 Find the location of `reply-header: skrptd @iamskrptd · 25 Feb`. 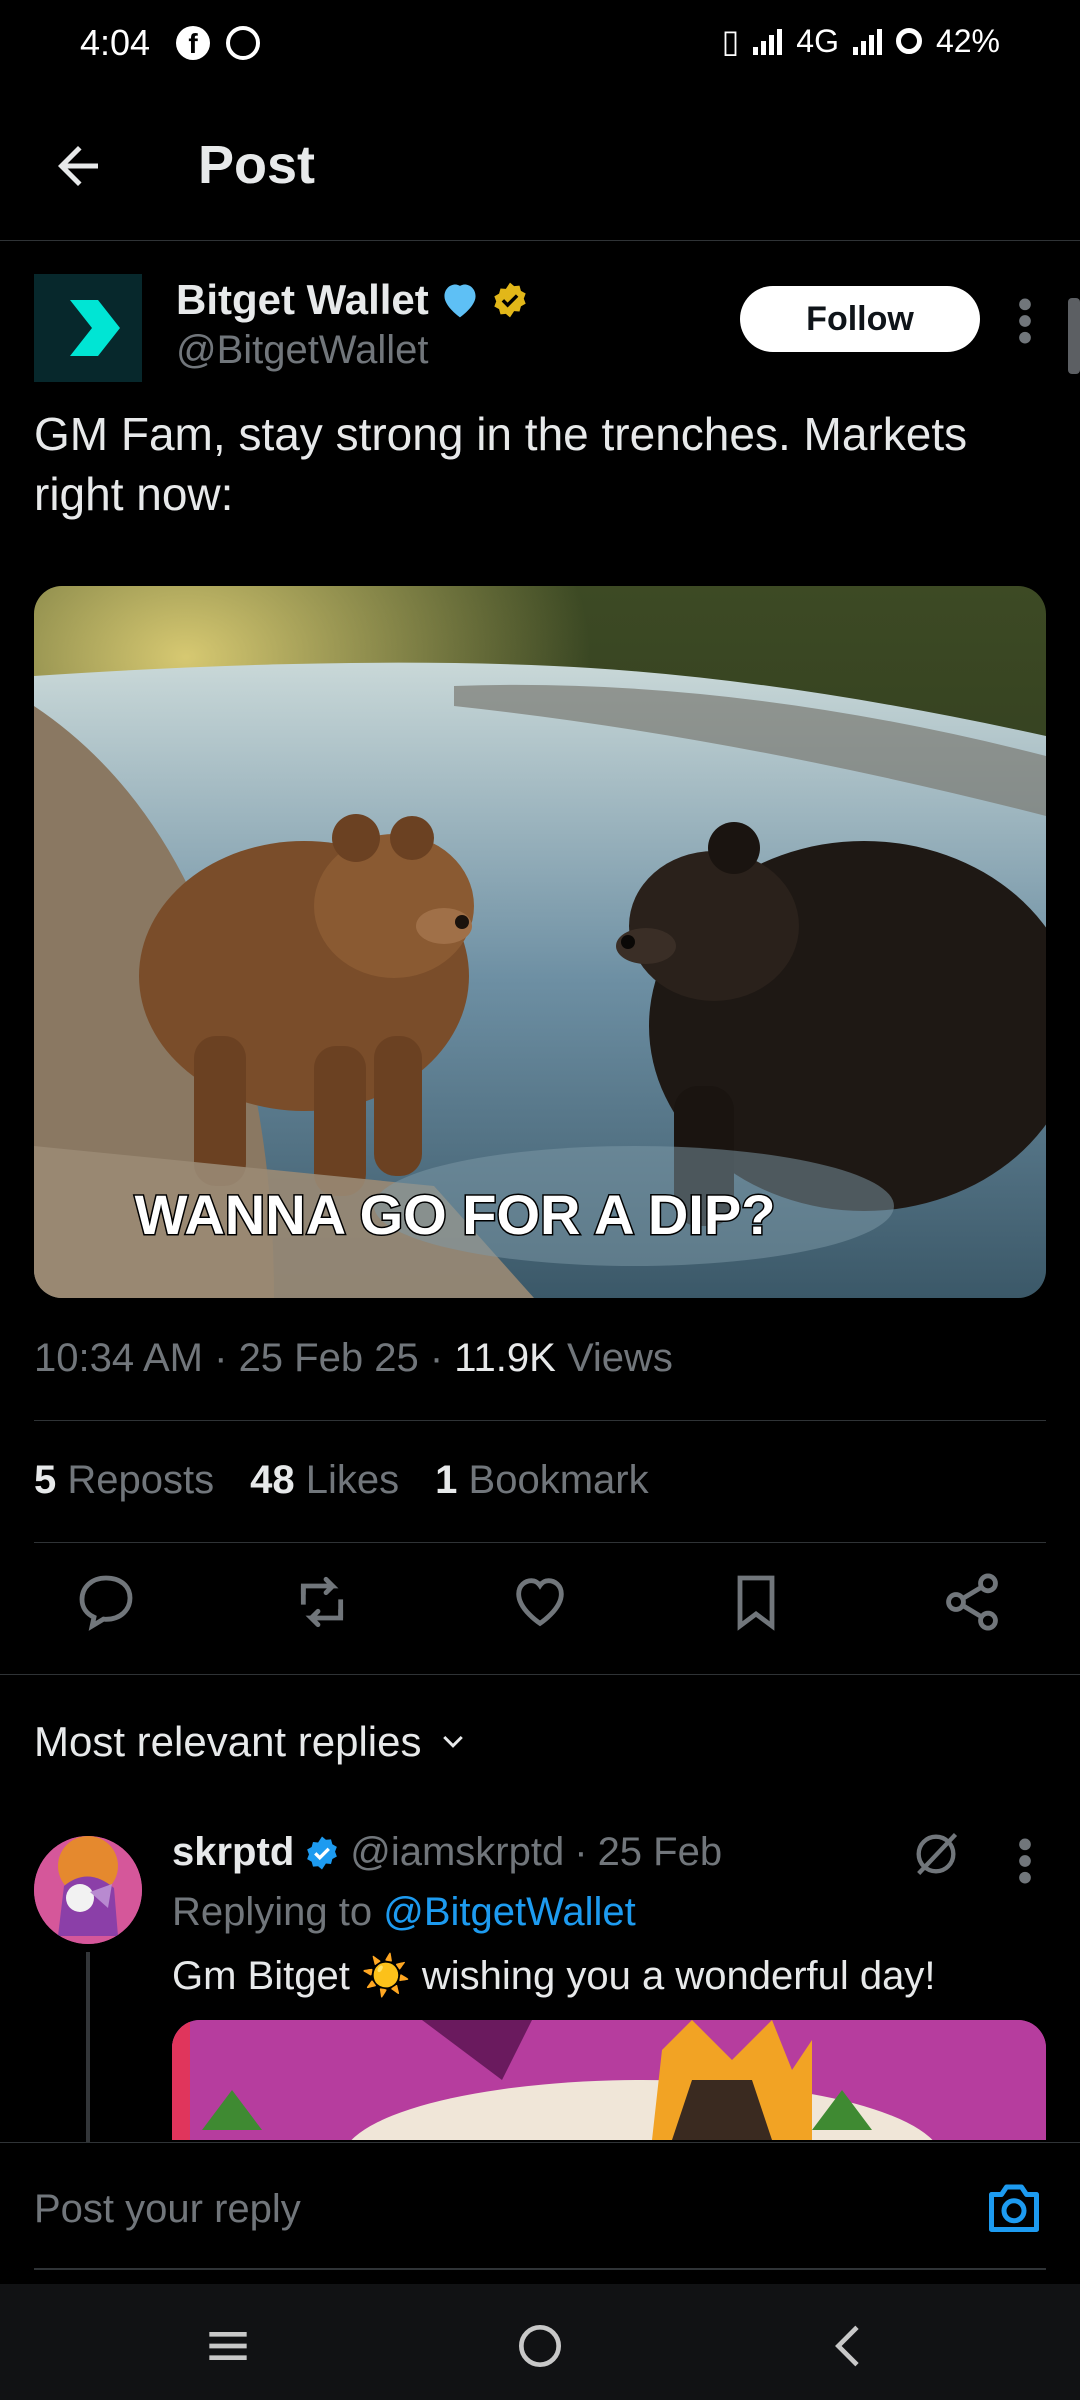

reply-header: skrptd @iamskrptd · 25 Feb is located at coordinates (447, 1852).